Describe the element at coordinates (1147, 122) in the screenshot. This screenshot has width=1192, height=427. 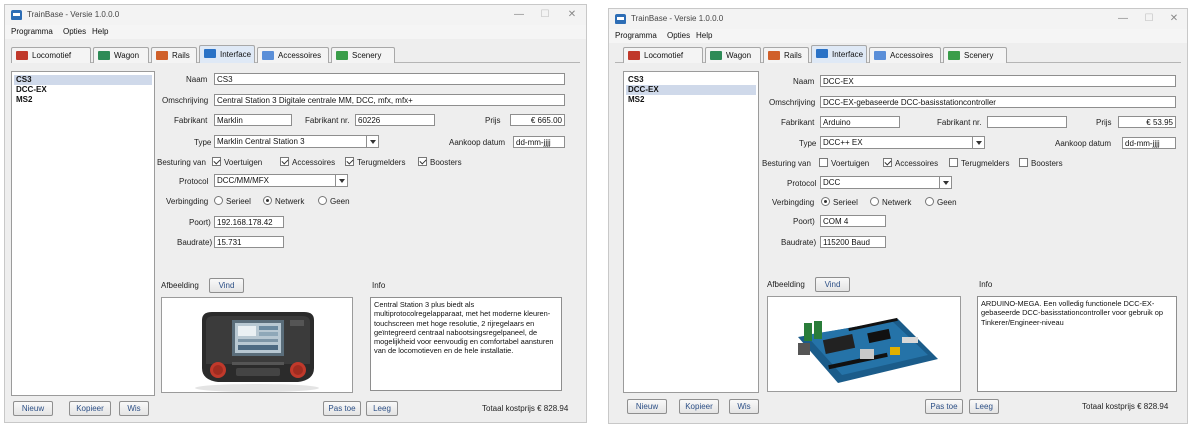
I see `prijs-field: € 53.95` at that location.